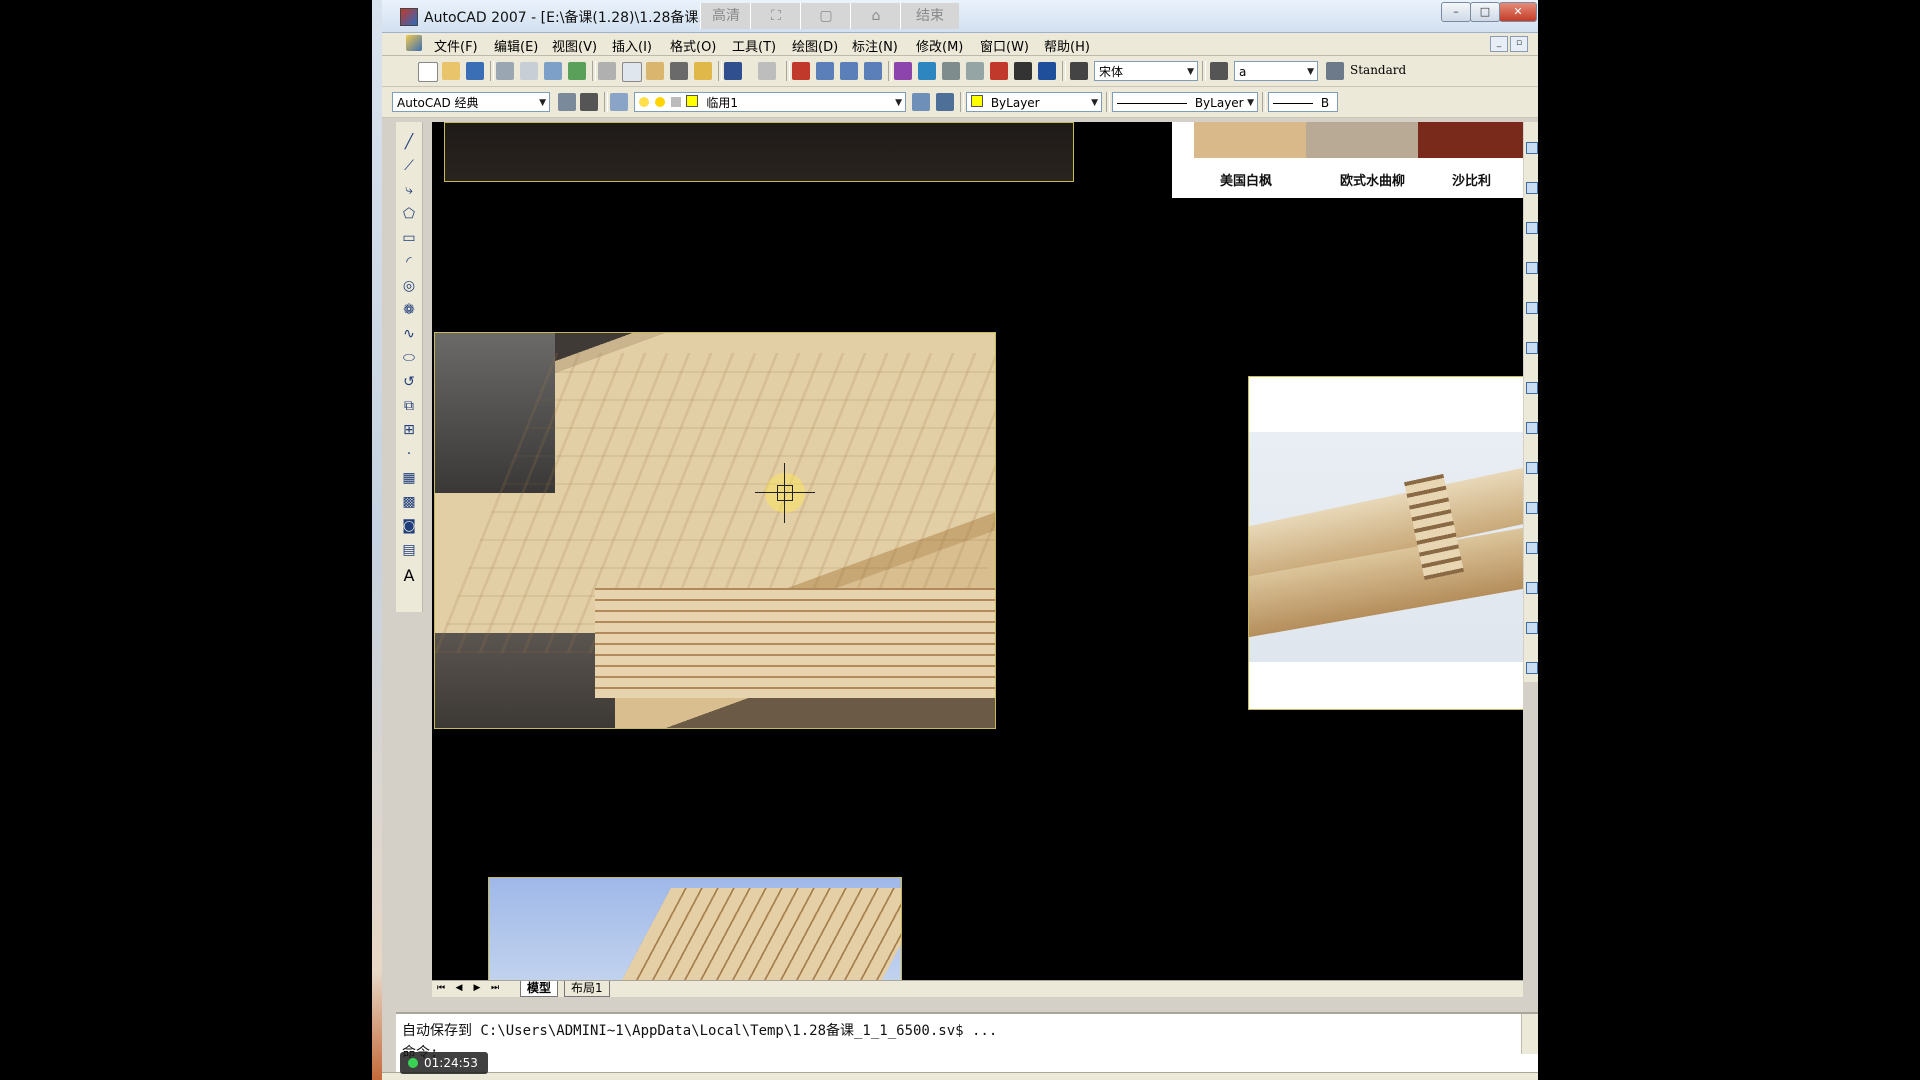 The height and width of the screenshot is (1080, 1920). Describe the element at coordinates (632, 72) in the screenshot. I see `copy-icon` at that location.